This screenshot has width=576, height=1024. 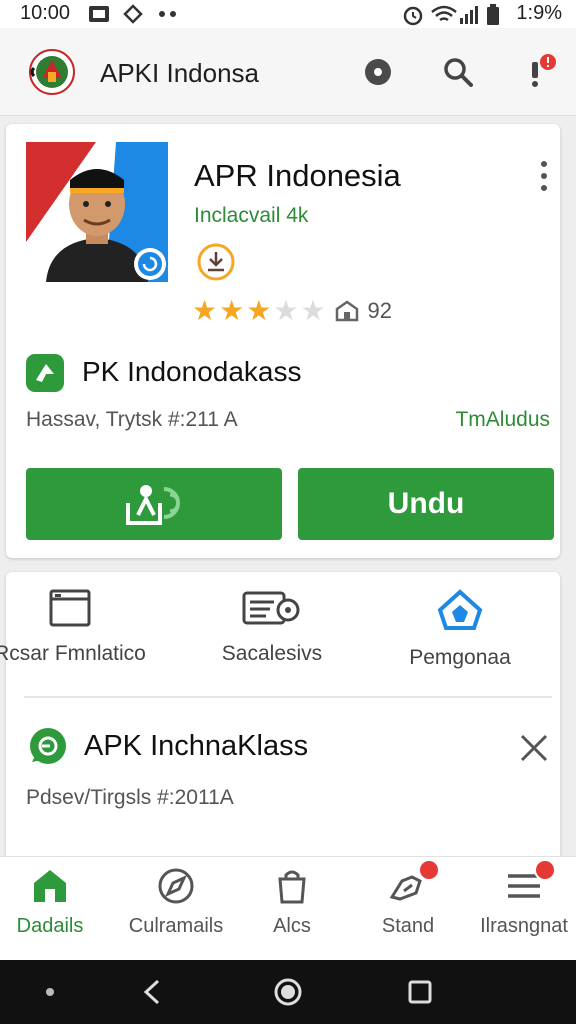 What do you see at coordinates (271, 608) in the screenshot?
I see `settings-card-icon` at bounding box center [271, 608].